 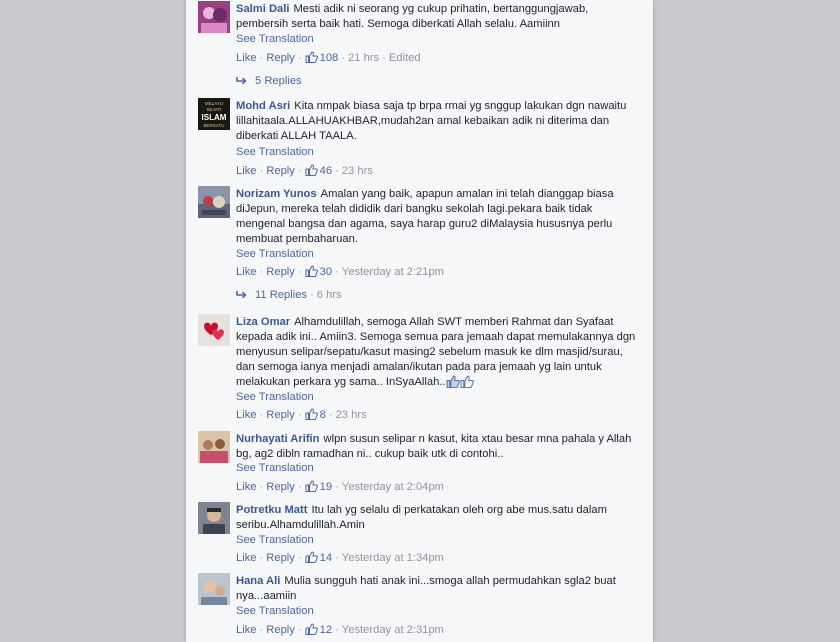 I want to click on avatar-image-potretku, so click(x=214, y=518).